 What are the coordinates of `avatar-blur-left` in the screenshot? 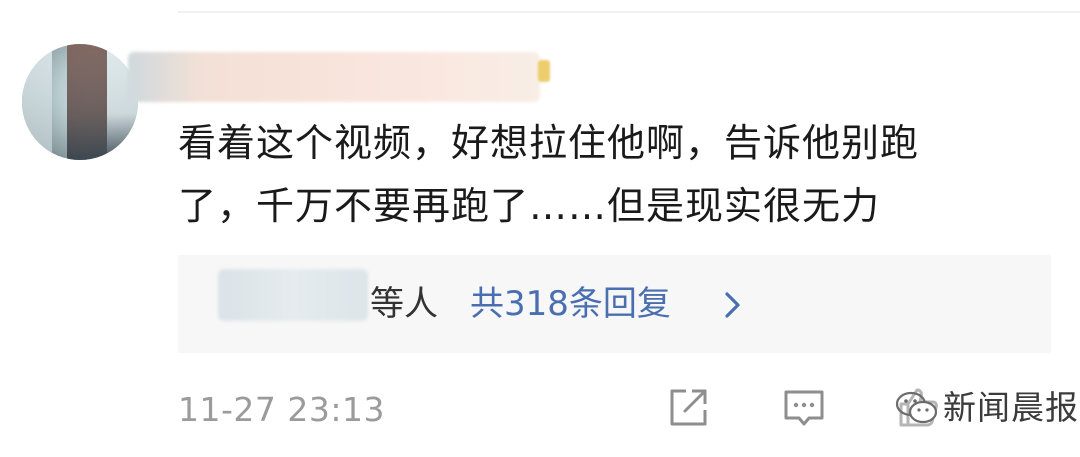 It's located at (37, 102).